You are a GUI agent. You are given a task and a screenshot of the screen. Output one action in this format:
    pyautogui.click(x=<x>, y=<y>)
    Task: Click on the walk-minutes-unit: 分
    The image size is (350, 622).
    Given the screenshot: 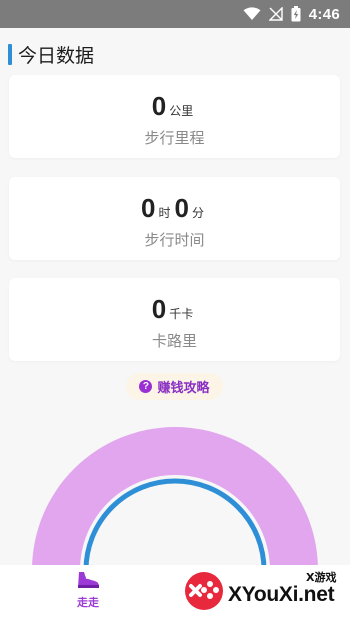 What is the action you would take?
    pyautogui.click(x=197, y=213)
    